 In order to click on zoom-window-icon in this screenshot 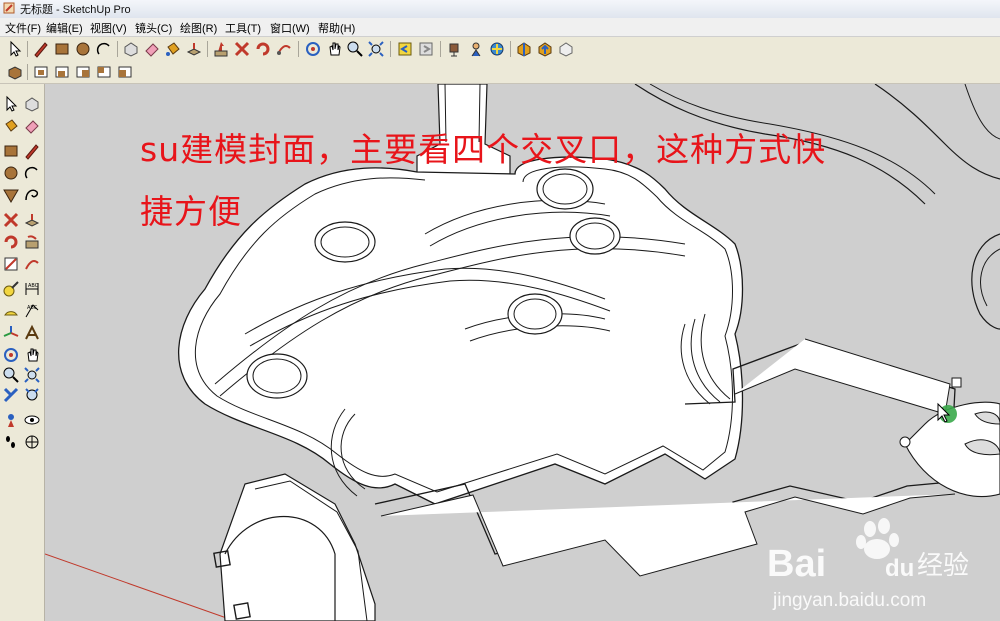, I will do `click(32, 375)`.